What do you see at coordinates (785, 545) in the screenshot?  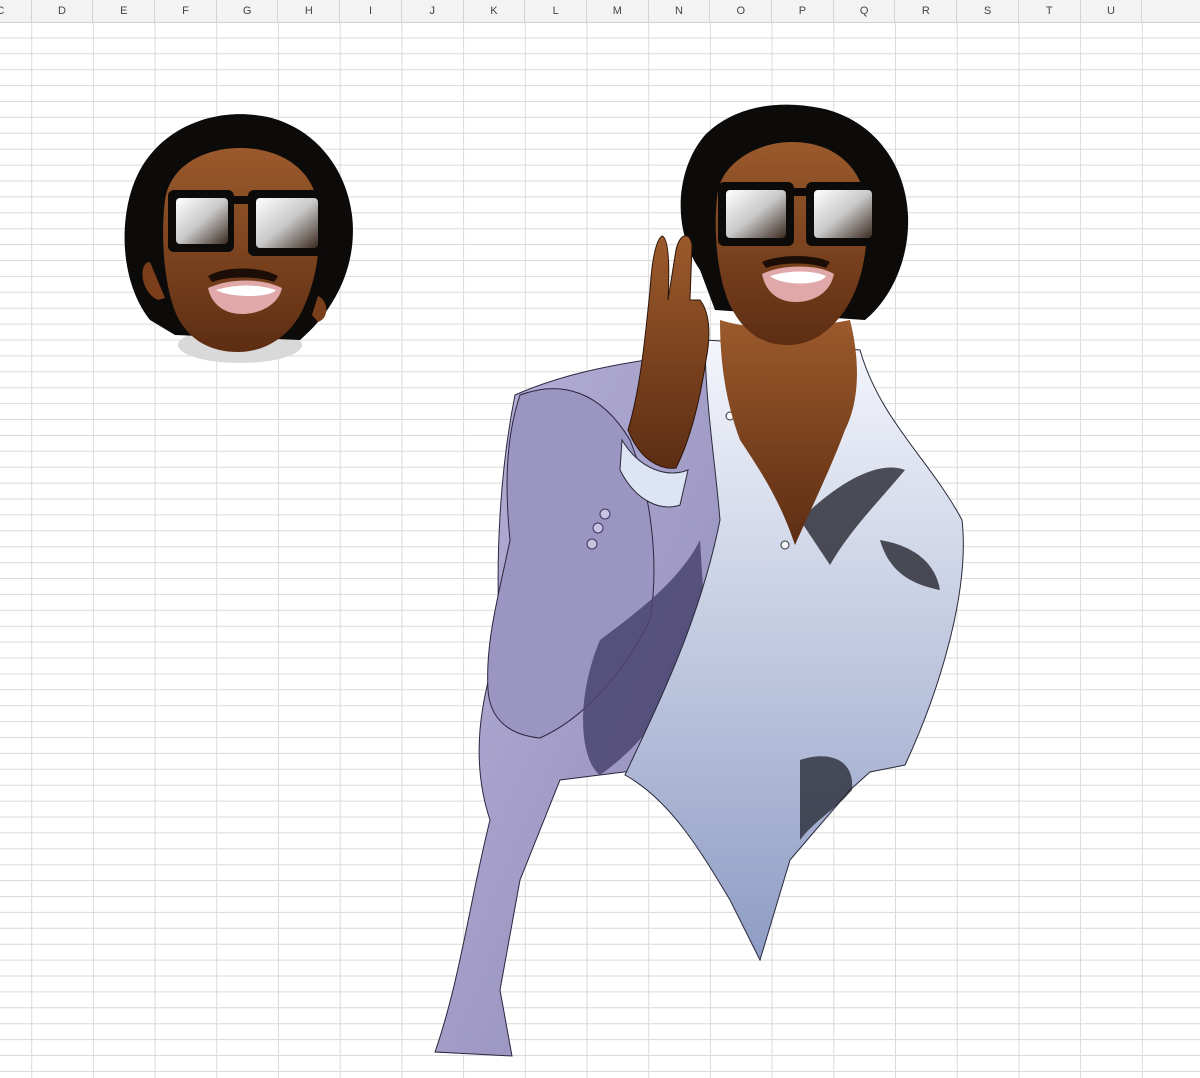 I see `shirt-button` at bounding box center [785, 545].